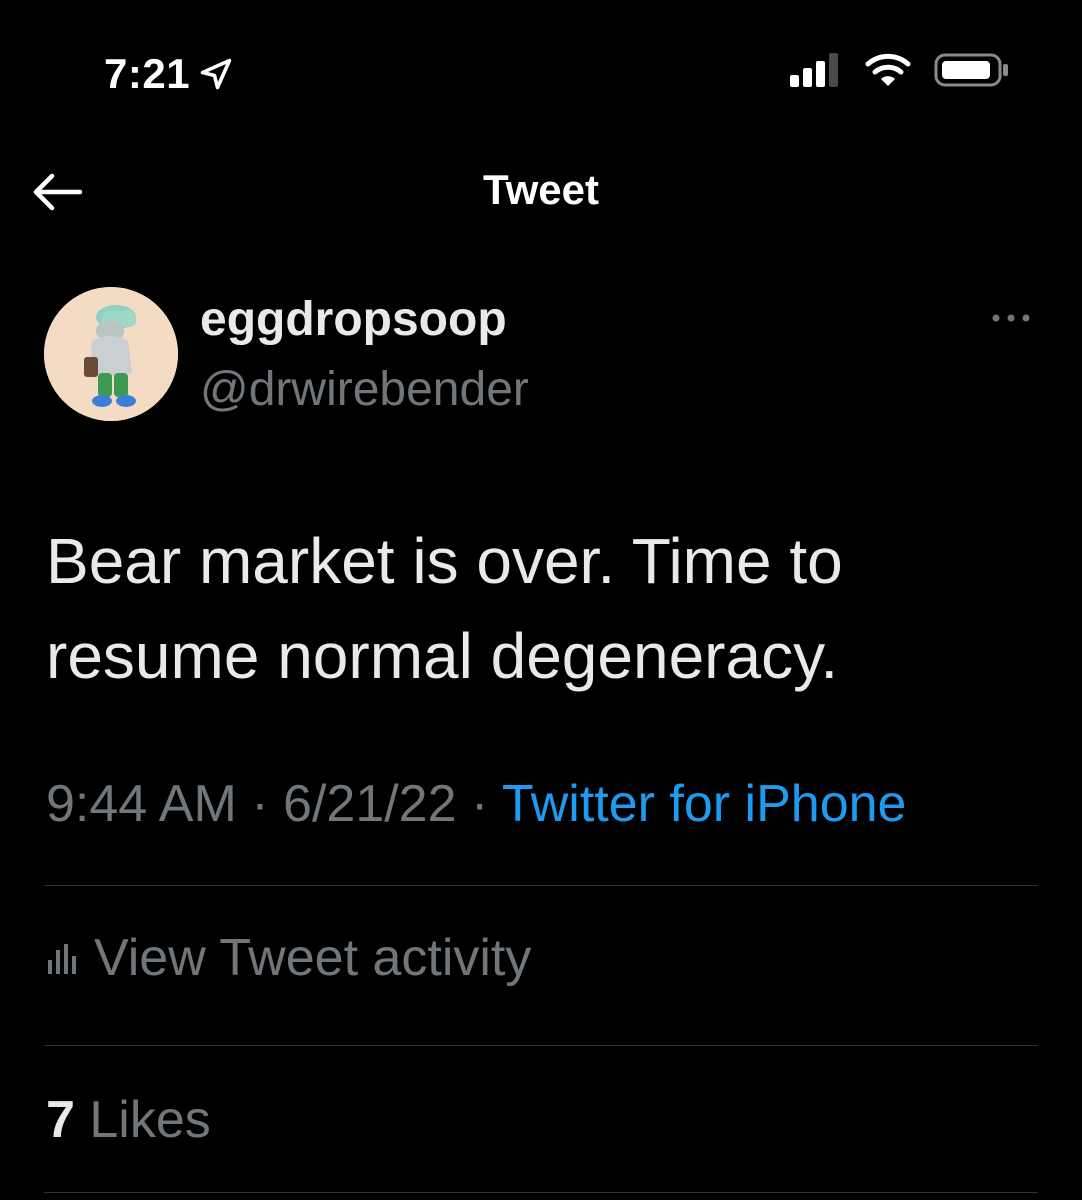 Image resolution: width=1082 pixels, height=1200 pixels. I want to click on status-bar-indicators, so click(900, 70).